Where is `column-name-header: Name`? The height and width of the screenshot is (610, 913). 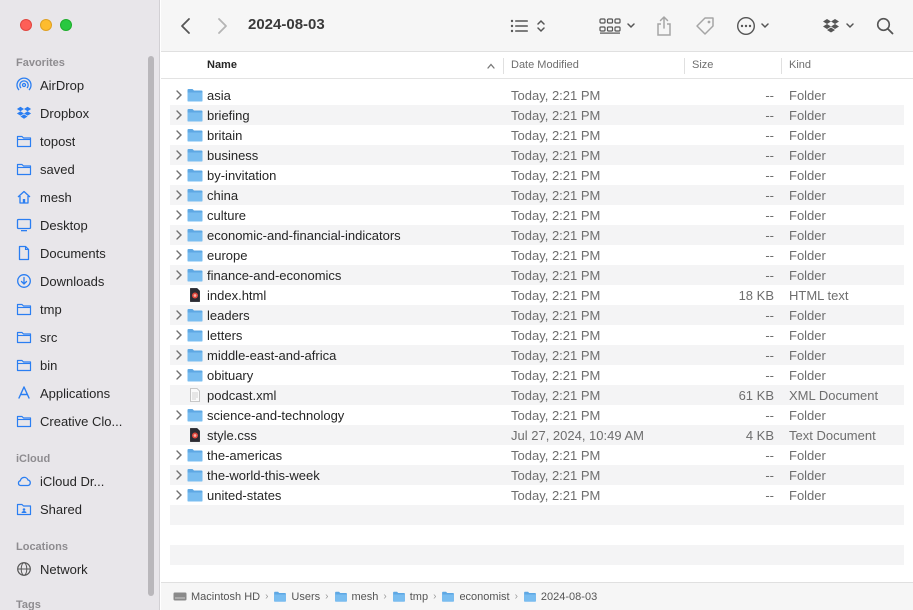
column-name-header: Name is located at coordinates (222, 65).